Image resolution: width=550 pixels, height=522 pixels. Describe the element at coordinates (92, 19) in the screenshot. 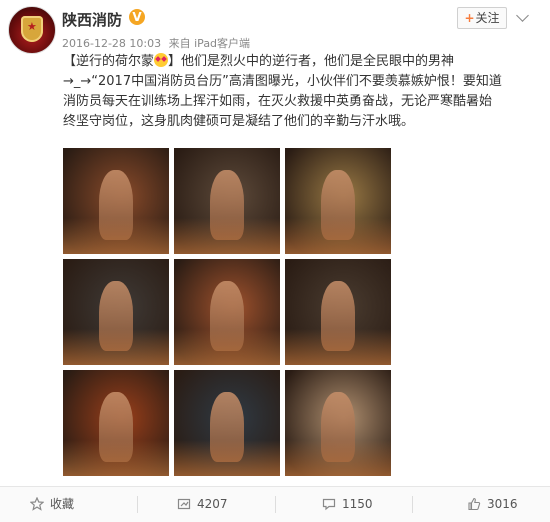

I see `user-name: 陕西消防` at that location.